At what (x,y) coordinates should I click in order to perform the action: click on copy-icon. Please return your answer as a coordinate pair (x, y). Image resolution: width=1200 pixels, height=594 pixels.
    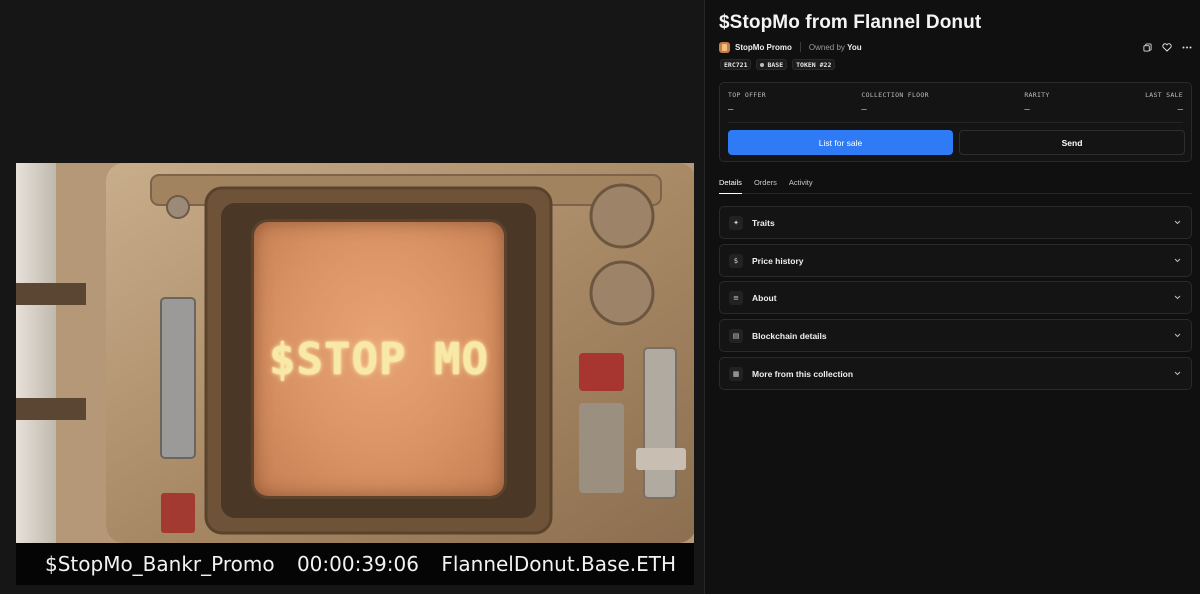
    Looking at the image, I should click on (1147, 47).